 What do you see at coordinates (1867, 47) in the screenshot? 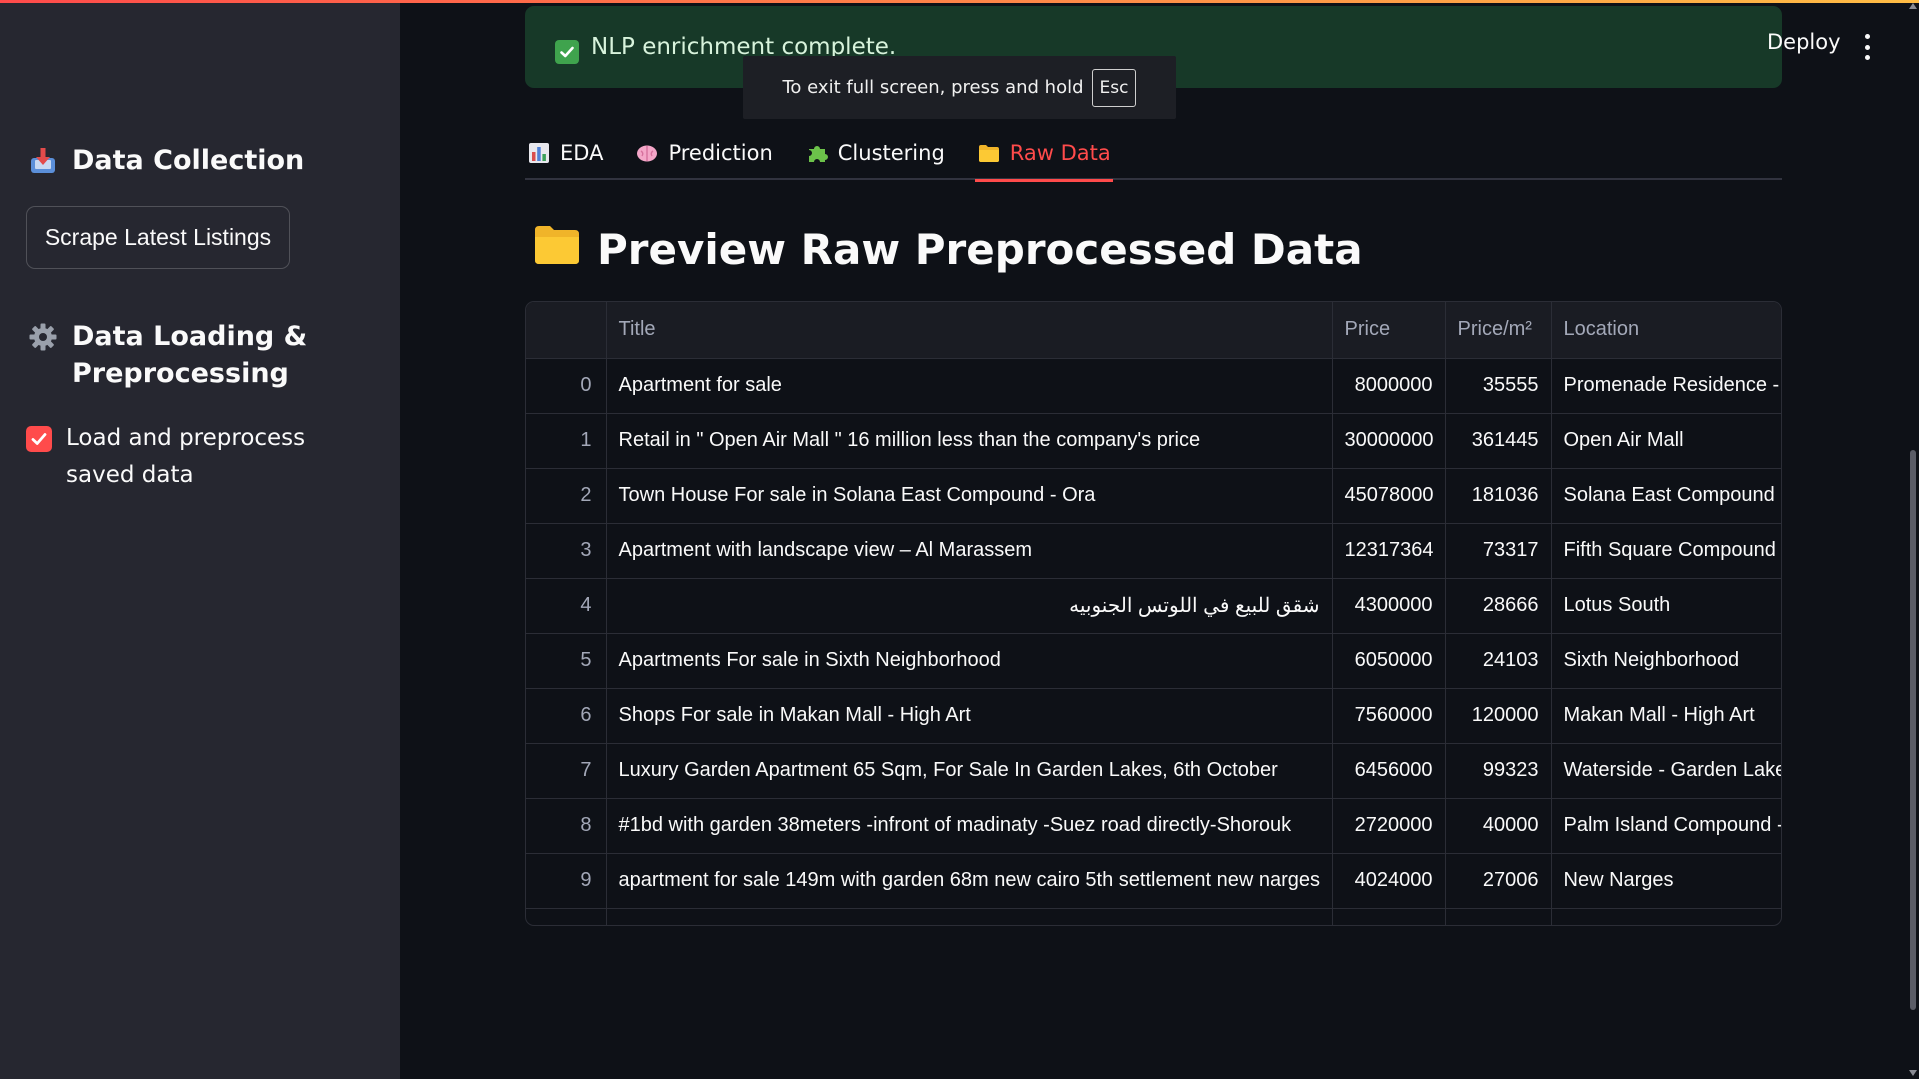
I see `main-menu-icon` at bounding box center [1867, 47].